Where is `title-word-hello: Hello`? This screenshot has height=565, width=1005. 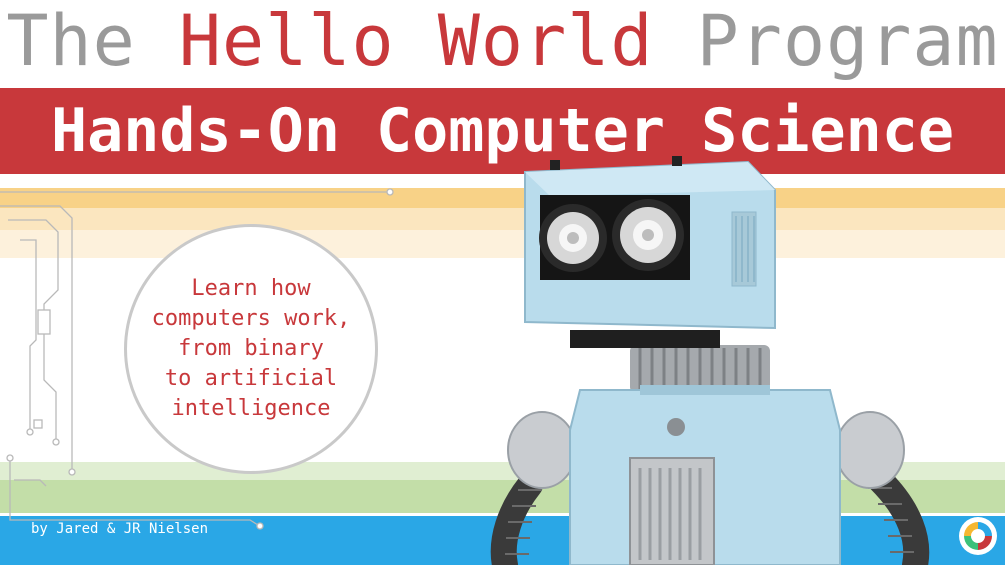
title-word-hello: Hello is located at coordinates (286, 41).